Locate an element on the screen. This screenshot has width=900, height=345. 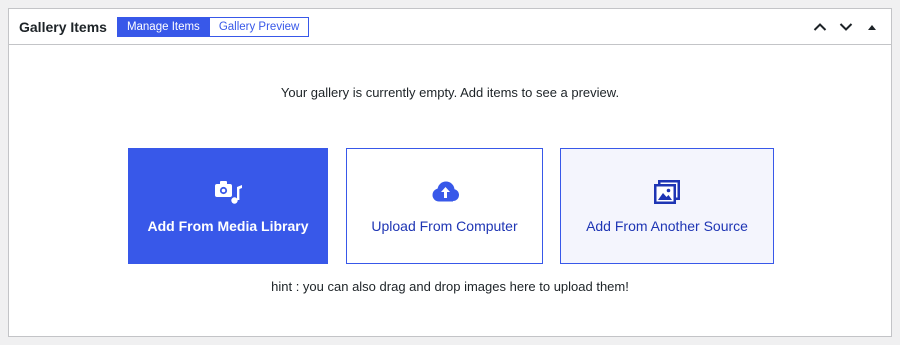
cloud-upload-icon is located at coordinates (445, 192).